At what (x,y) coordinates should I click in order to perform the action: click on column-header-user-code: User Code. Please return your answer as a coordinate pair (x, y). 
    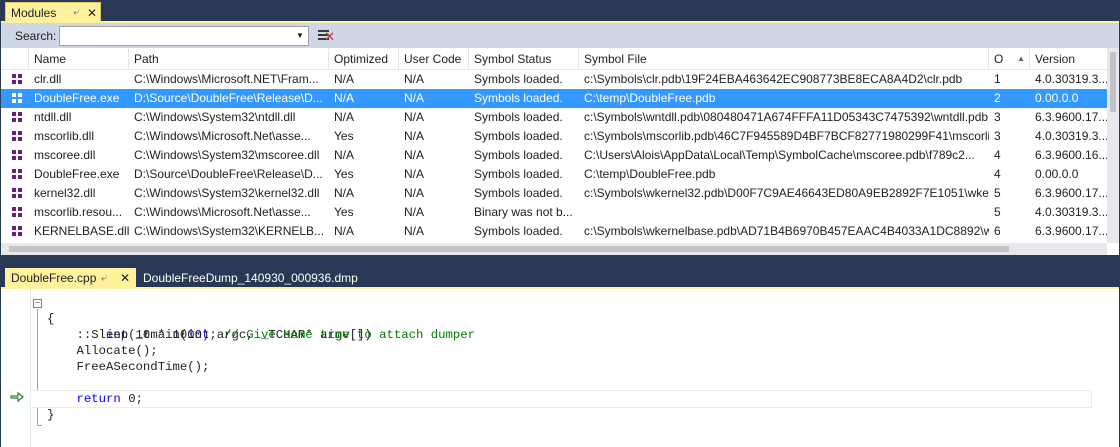
    Looking at the image, I should click on (434, 59).